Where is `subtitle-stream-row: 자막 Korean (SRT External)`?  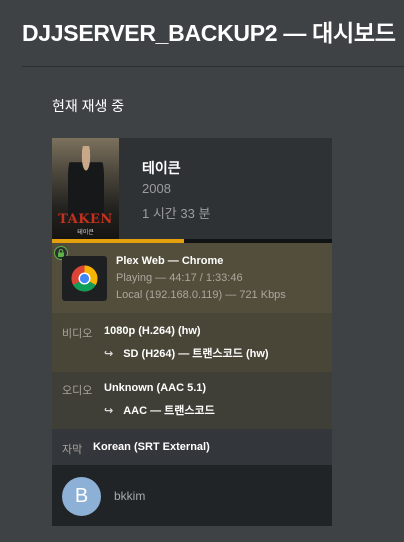
subtitle-stream-row: 자막 Korean (SRT External) is located at coordinates (192, 447).